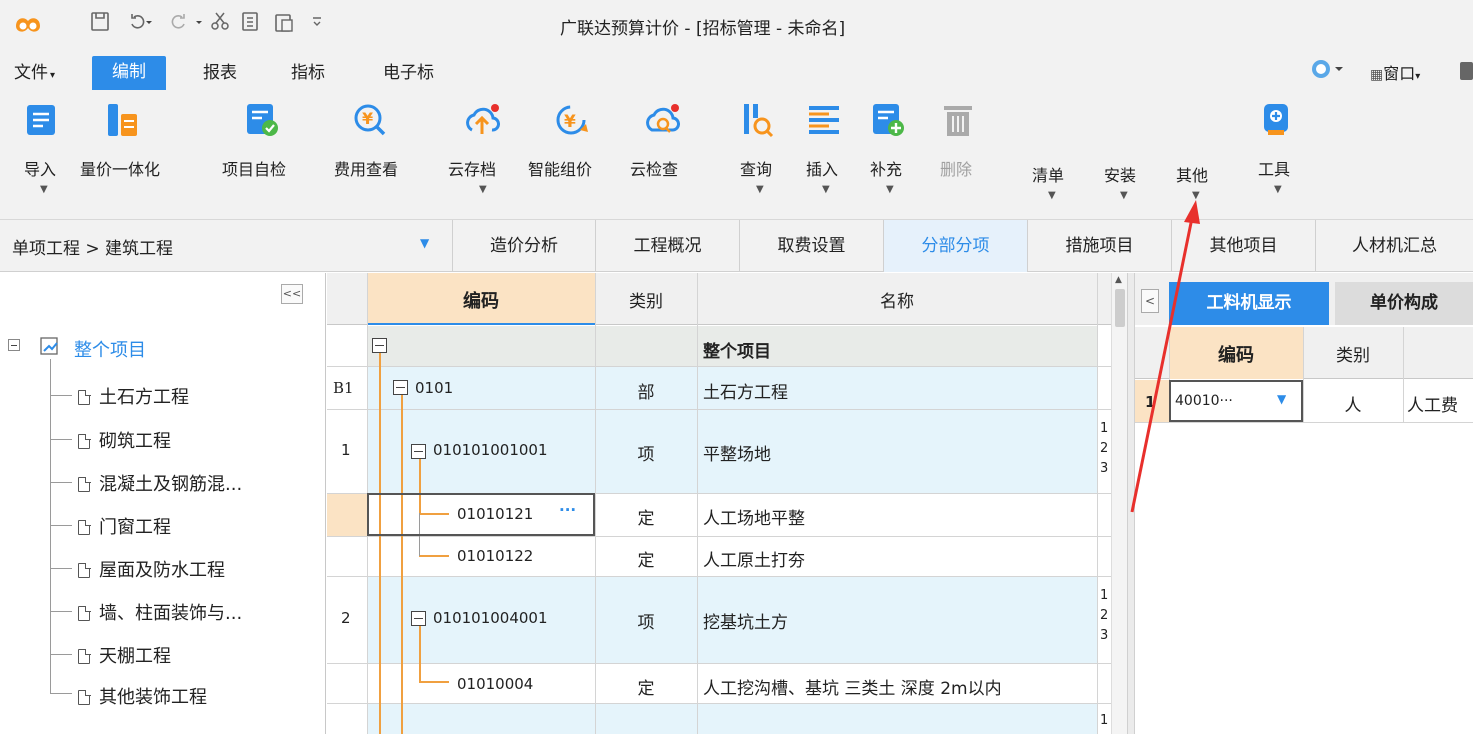  Describe the element at coordinates (567, 510) in the screenshot. I see `more-options-icon: ···` at that location.